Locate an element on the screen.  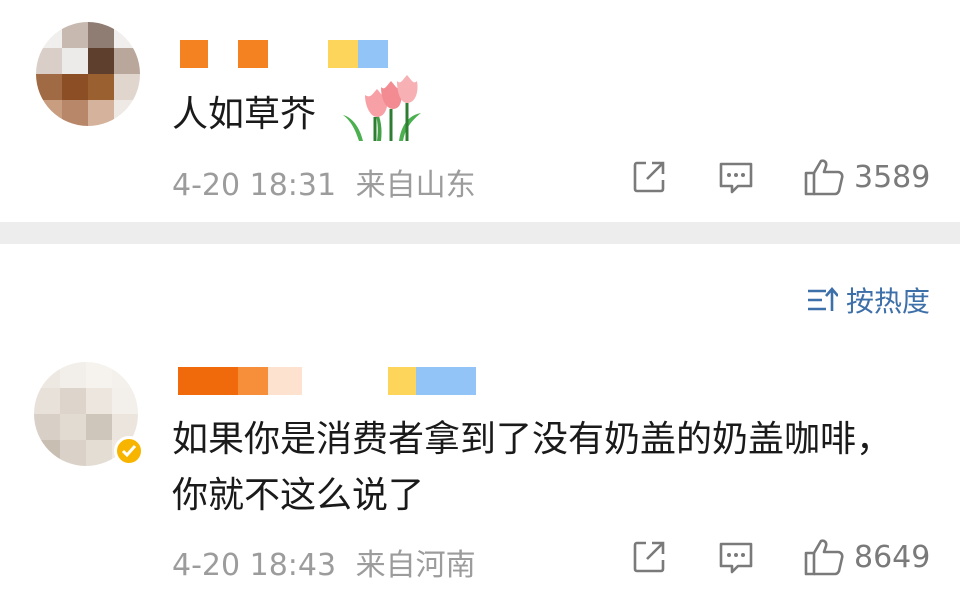
like-button: 3589 is located at coordinates (867, 177).